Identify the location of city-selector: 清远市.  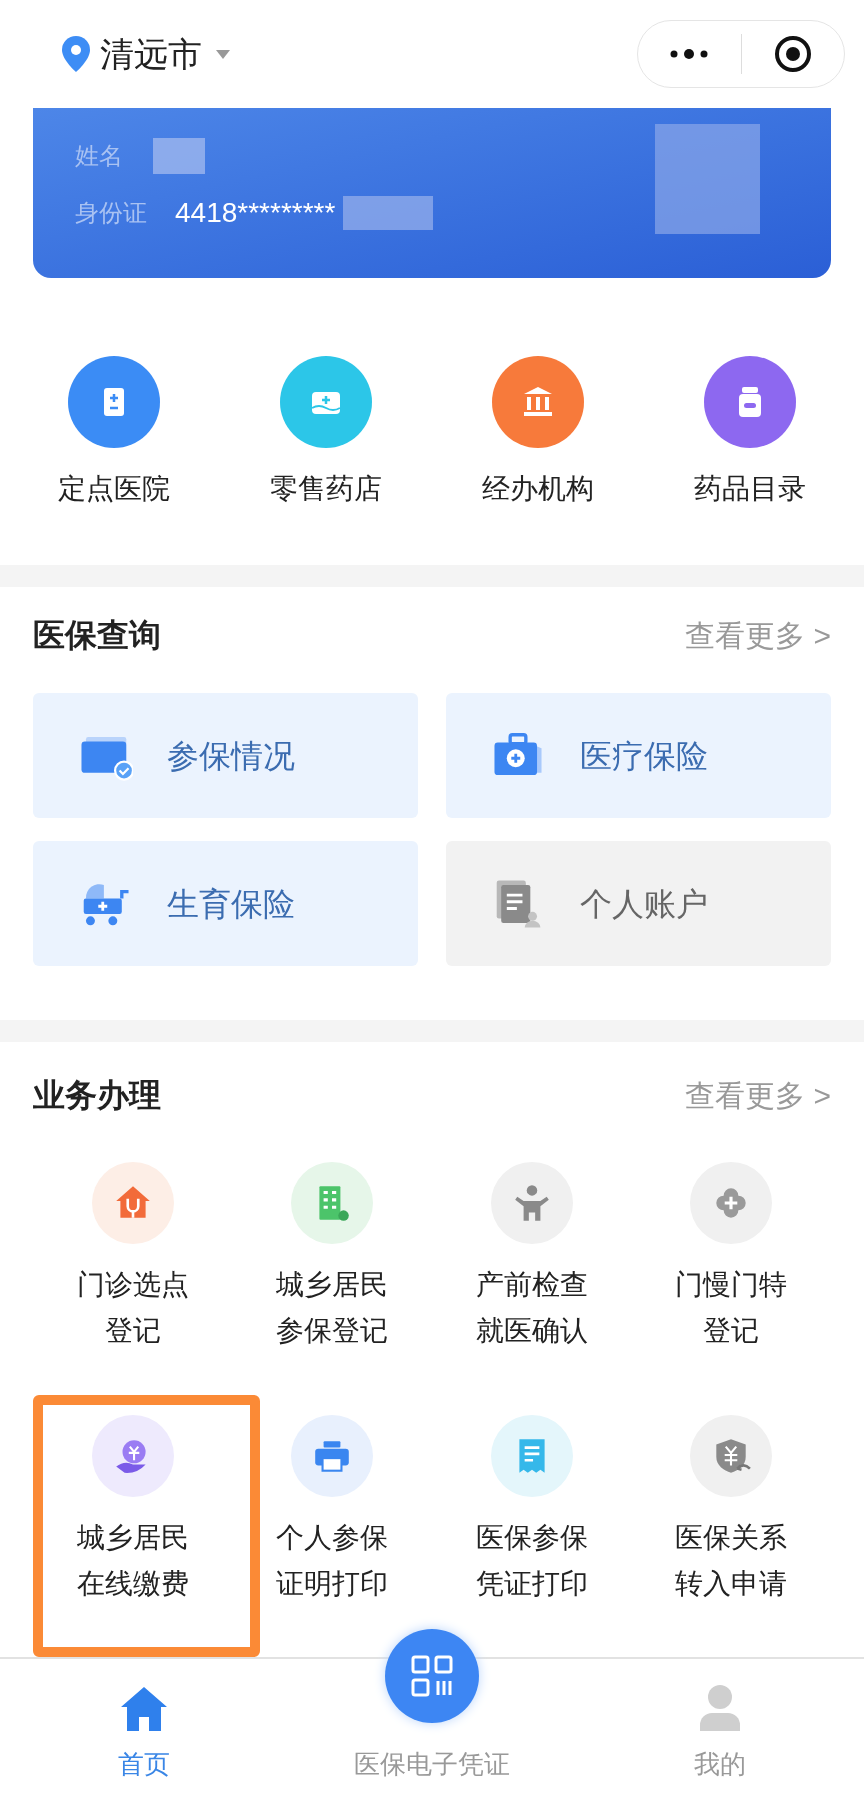
(151, 54).